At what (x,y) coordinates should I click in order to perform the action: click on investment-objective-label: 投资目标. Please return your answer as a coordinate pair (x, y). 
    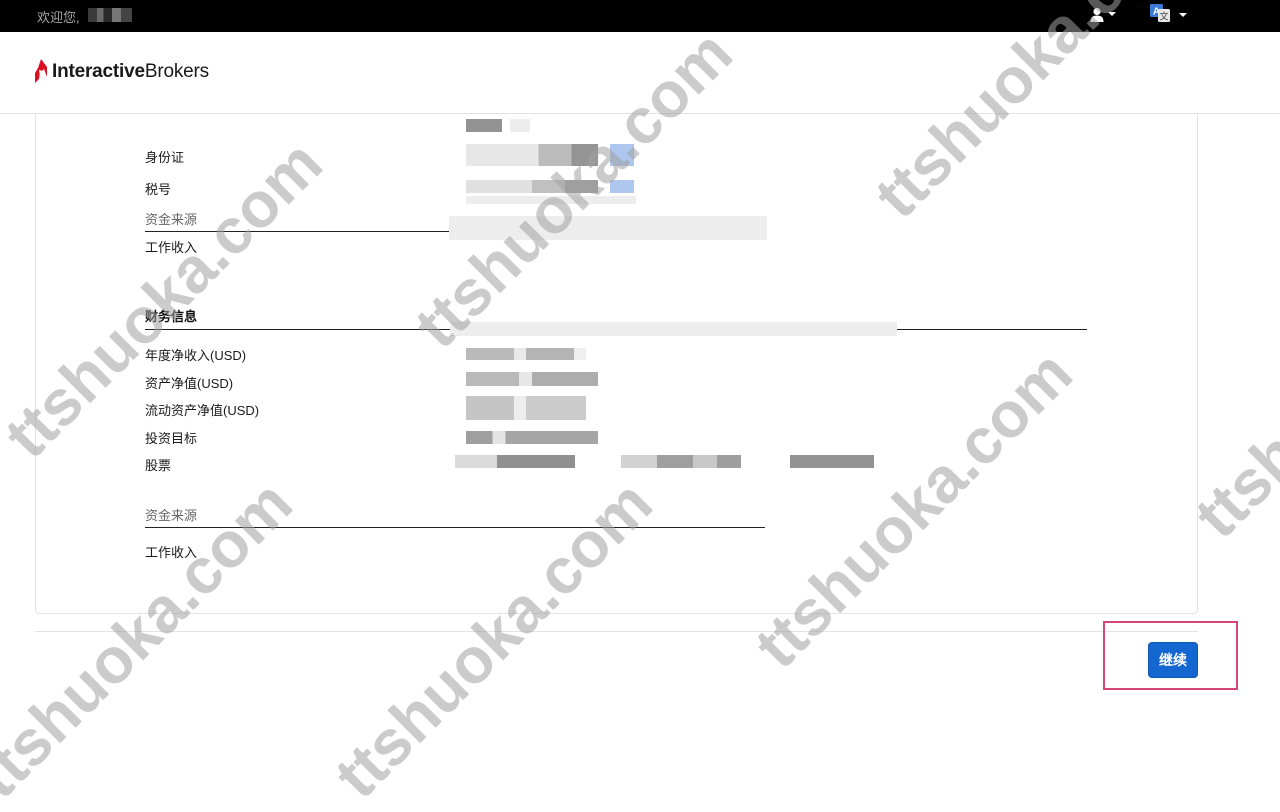
    Looking at the image, I should click on (171, 438).